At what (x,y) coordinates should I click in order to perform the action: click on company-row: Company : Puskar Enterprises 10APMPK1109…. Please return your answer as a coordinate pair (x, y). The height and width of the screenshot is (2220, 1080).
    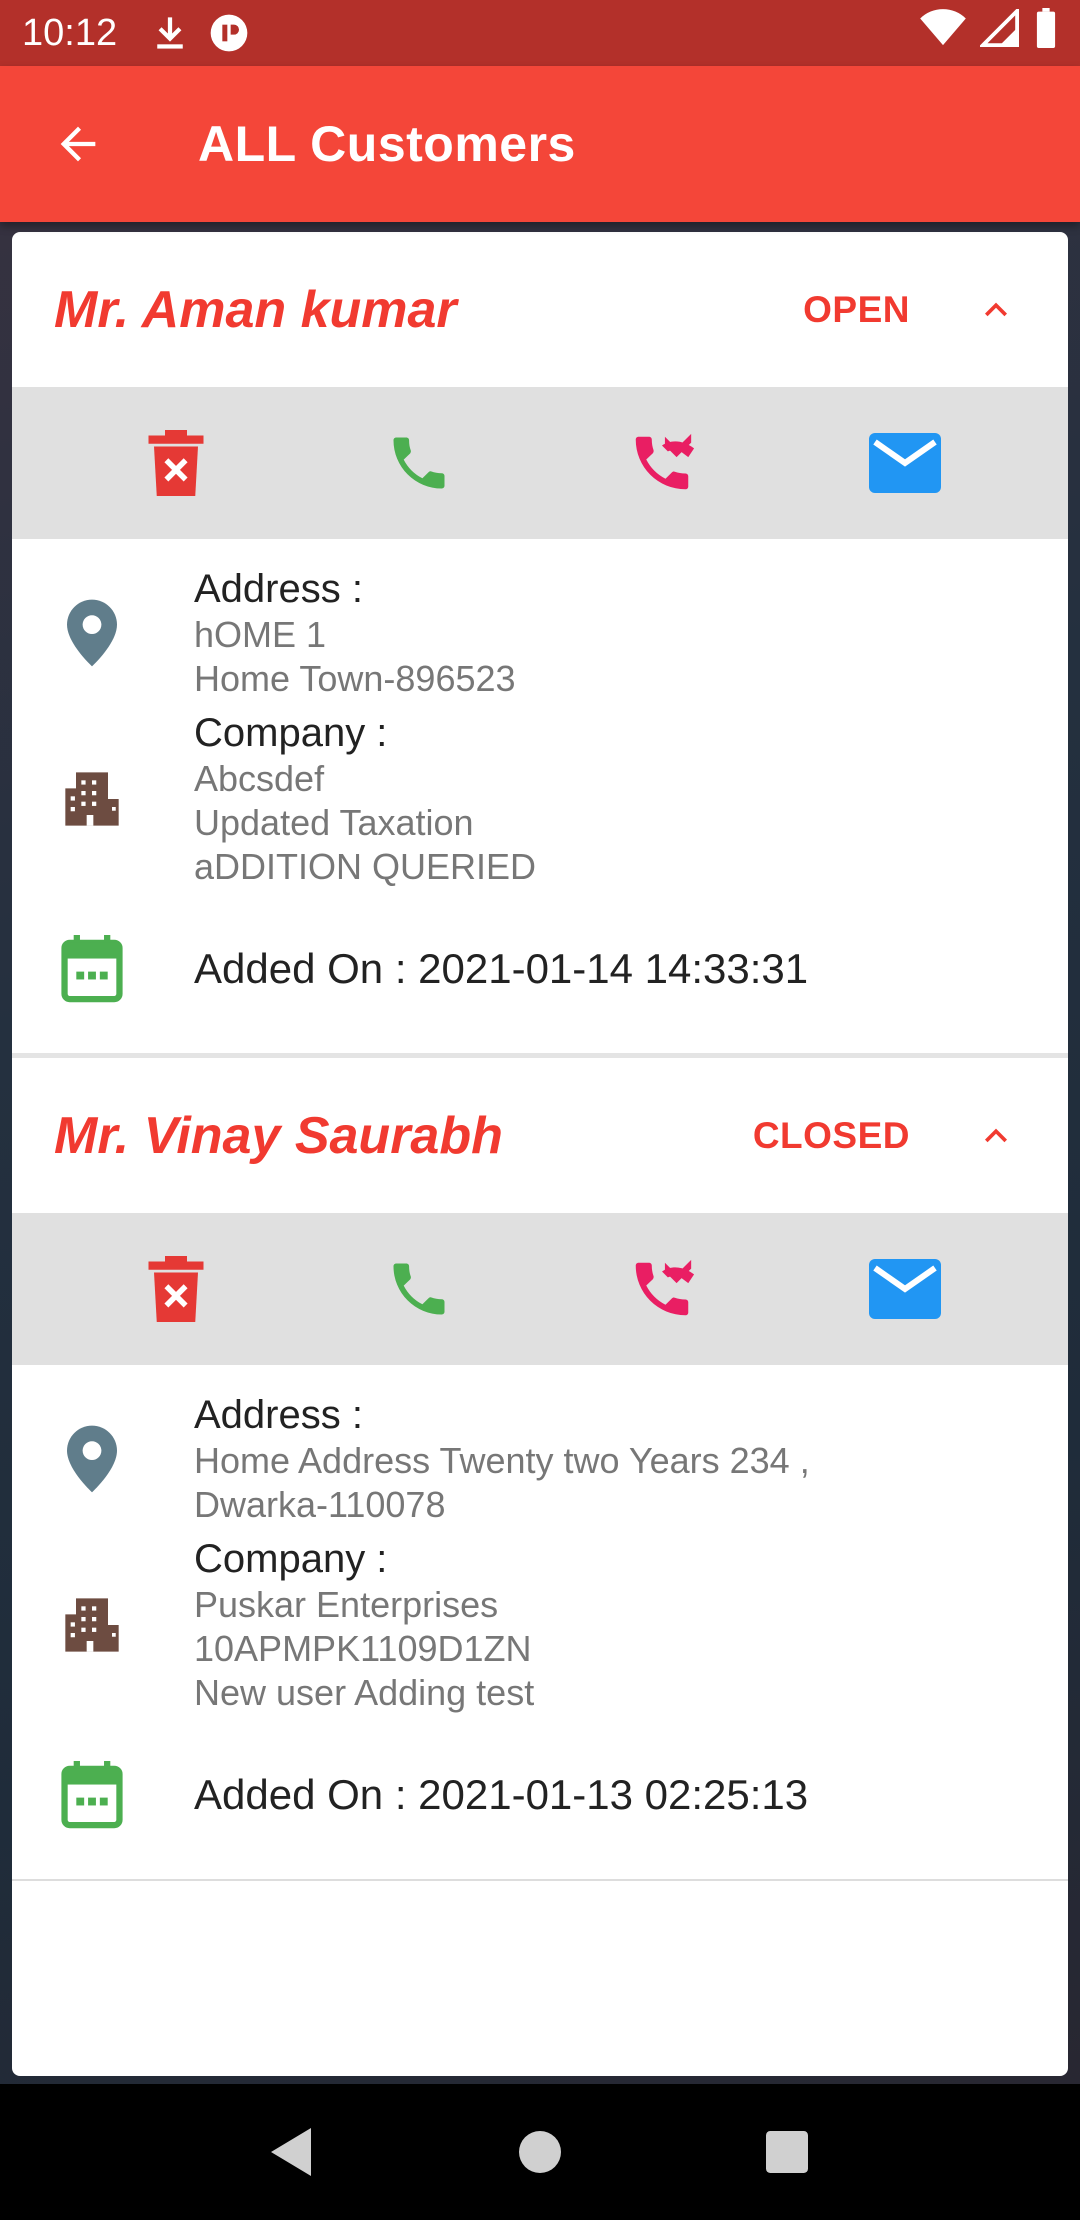
    Looking at the image, I should click on (540, 1625).